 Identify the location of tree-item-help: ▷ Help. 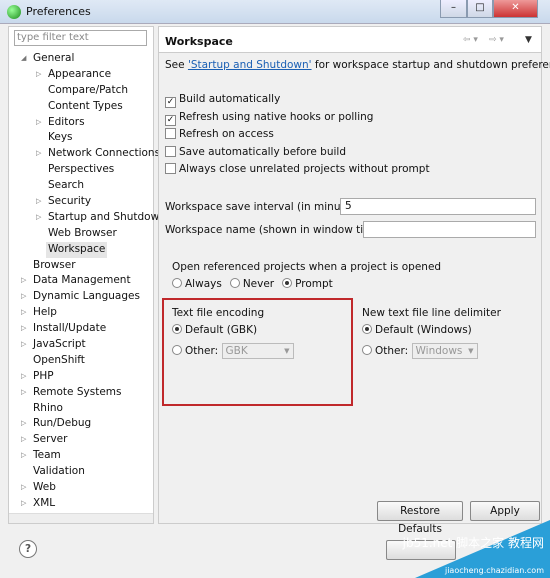
(81, 313).